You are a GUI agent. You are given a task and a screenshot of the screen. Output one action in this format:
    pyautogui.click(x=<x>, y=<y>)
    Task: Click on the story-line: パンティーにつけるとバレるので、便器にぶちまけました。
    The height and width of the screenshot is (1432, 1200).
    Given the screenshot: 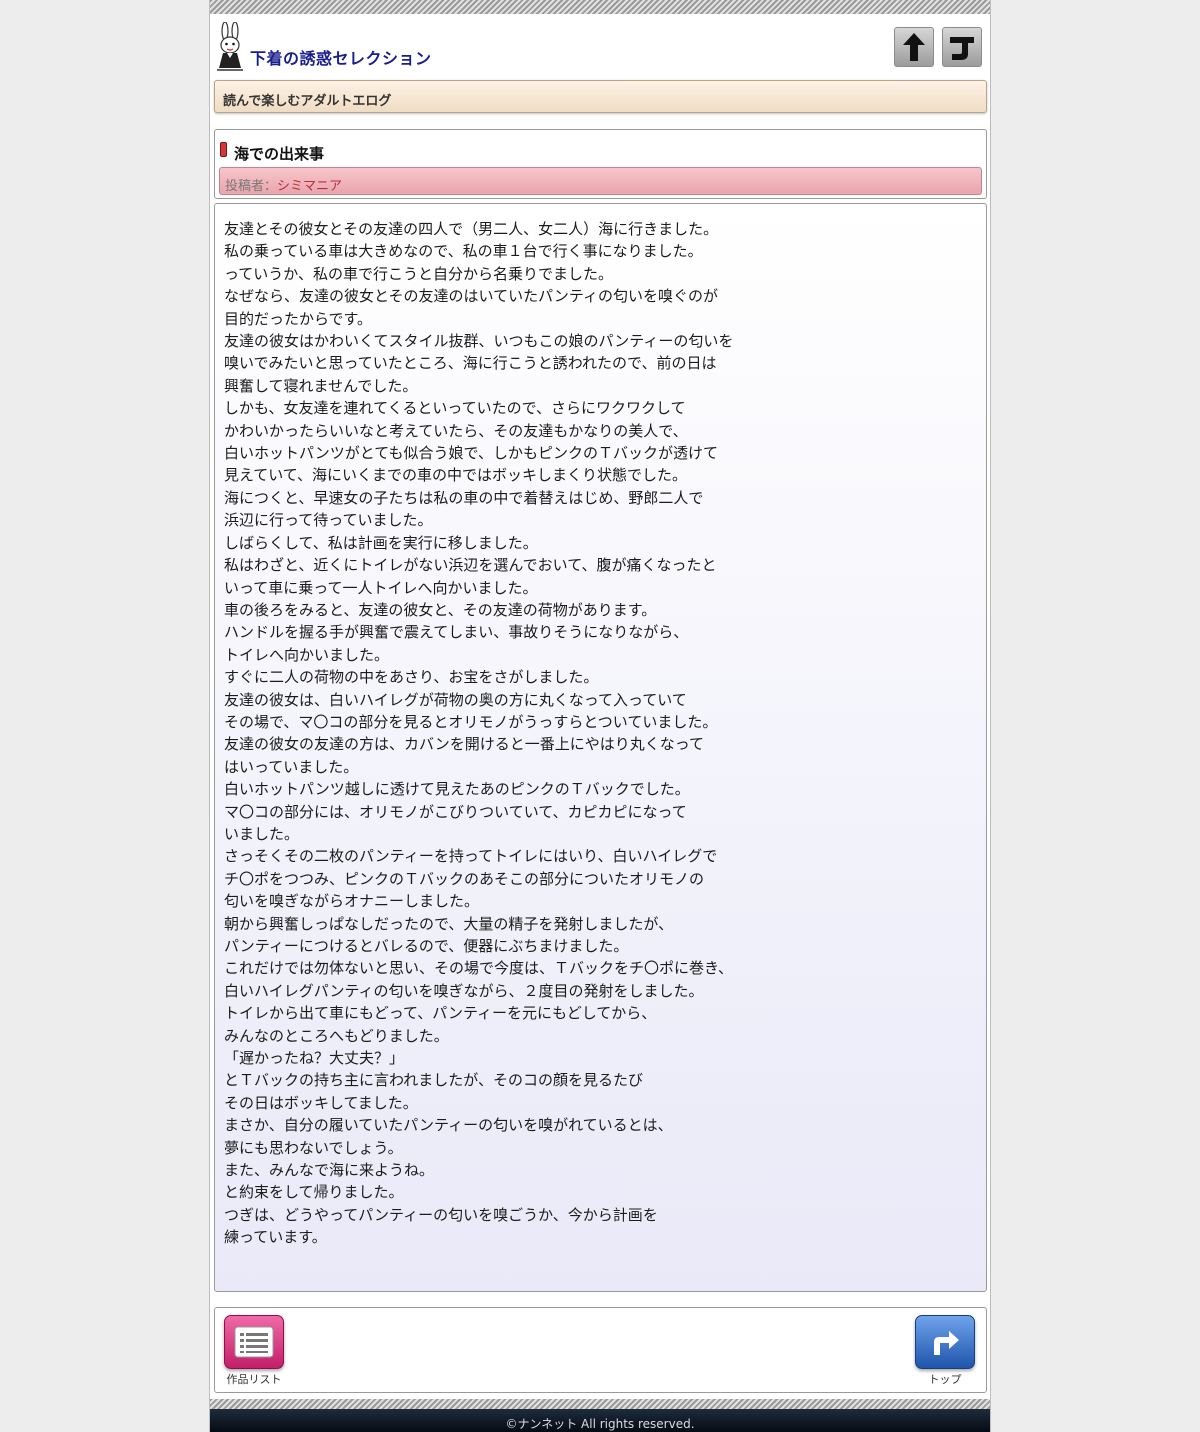 What is the action you would take?
    pyautogui.click(x=426, y=946)
    